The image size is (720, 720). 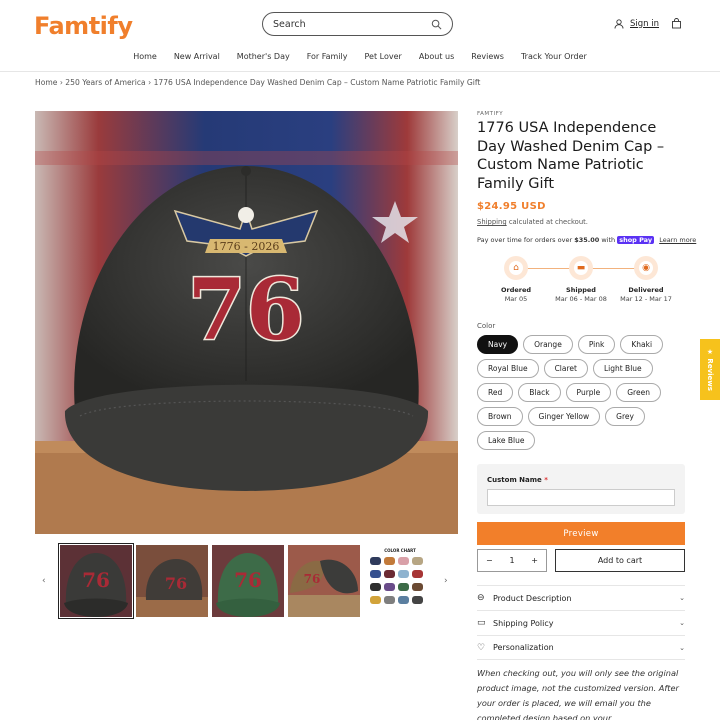 What do you see at coordinates (622, 368) in the screenshot?
I see `color-option: Light Blue` at bounding box center [622, 368].